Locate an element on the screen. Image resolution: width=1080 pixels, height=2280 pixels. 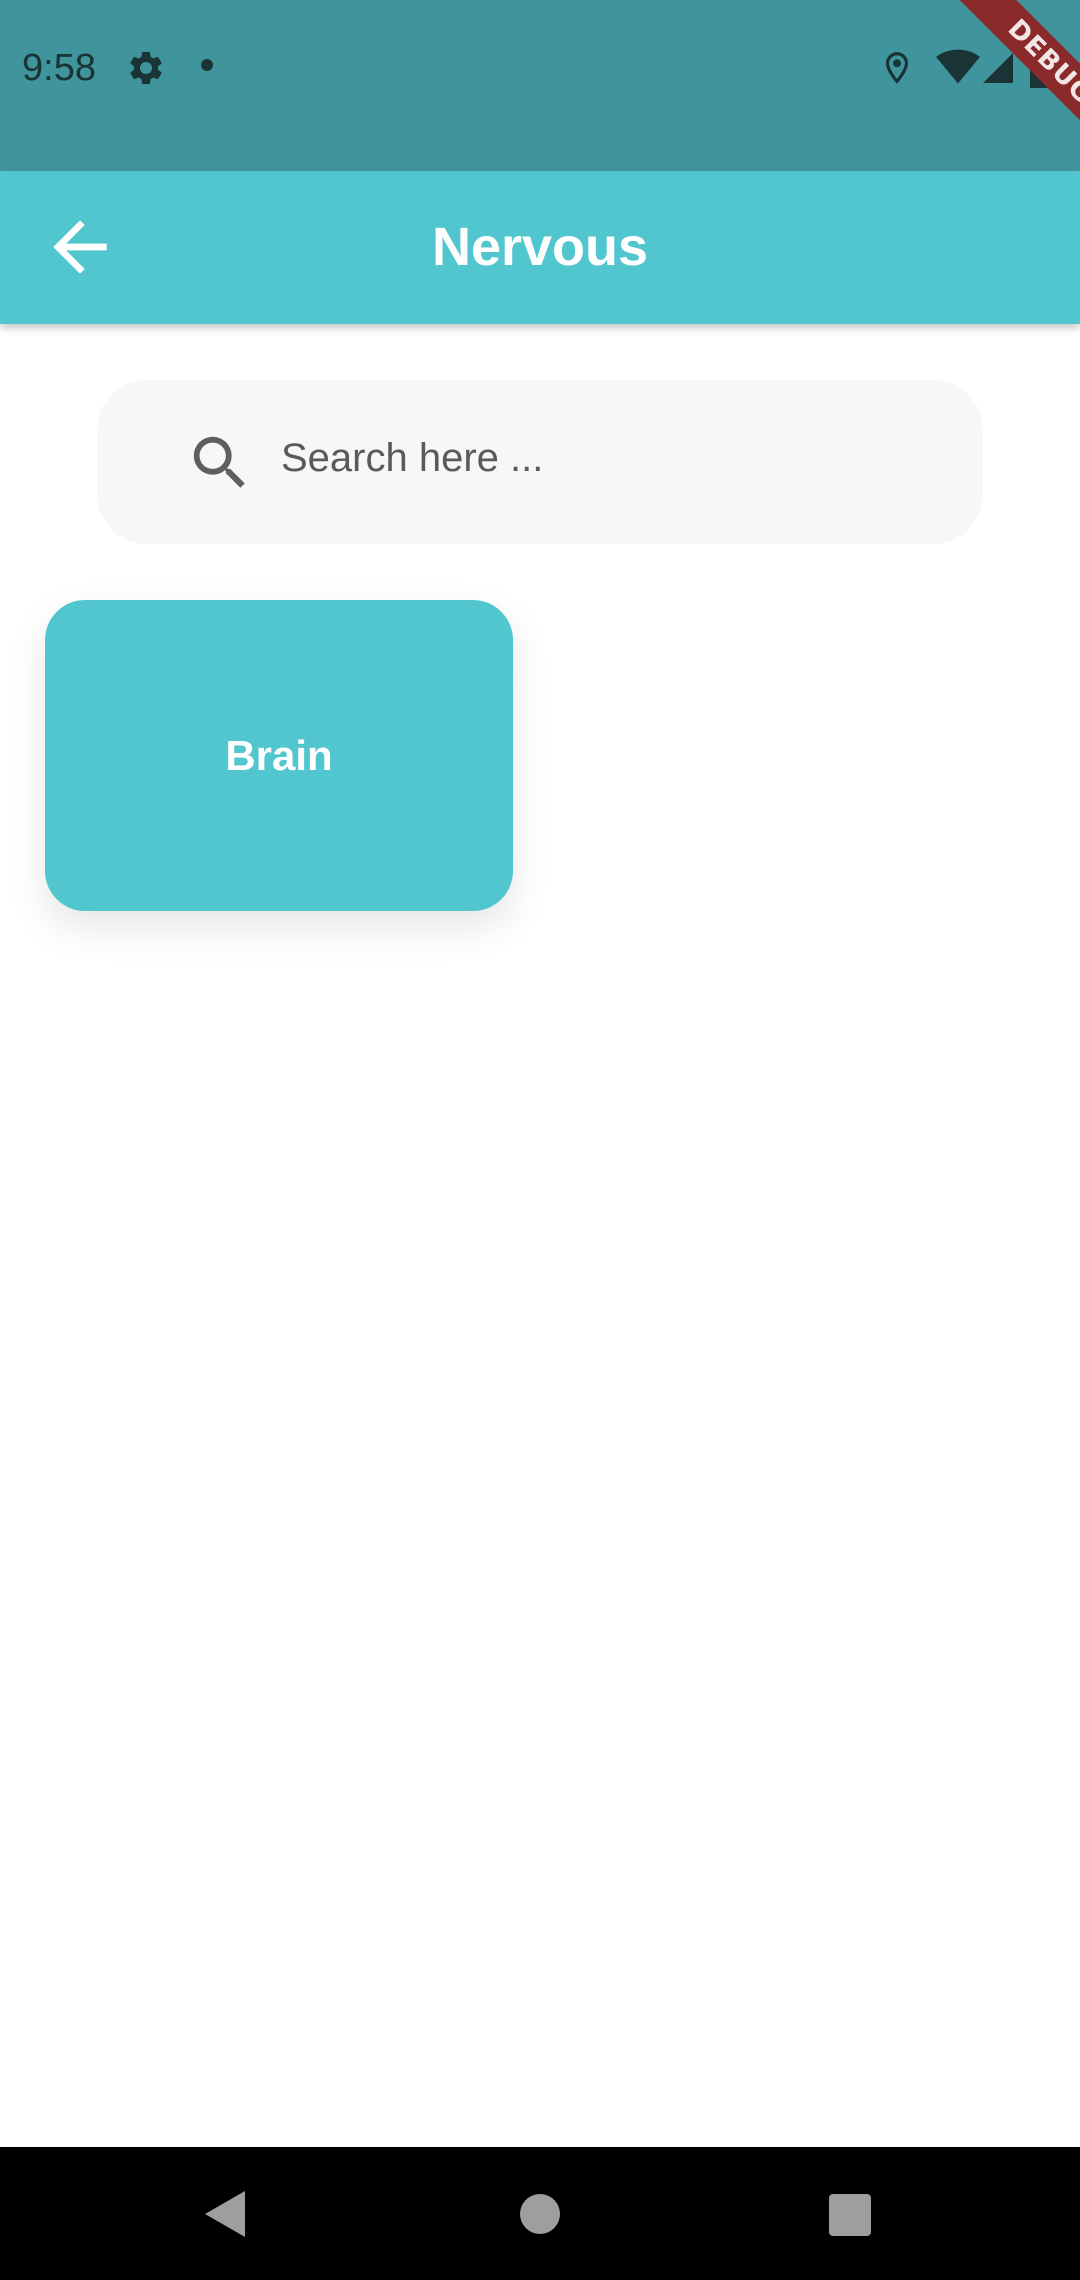
page-title: Nervous is located at coordinates (540, 247).